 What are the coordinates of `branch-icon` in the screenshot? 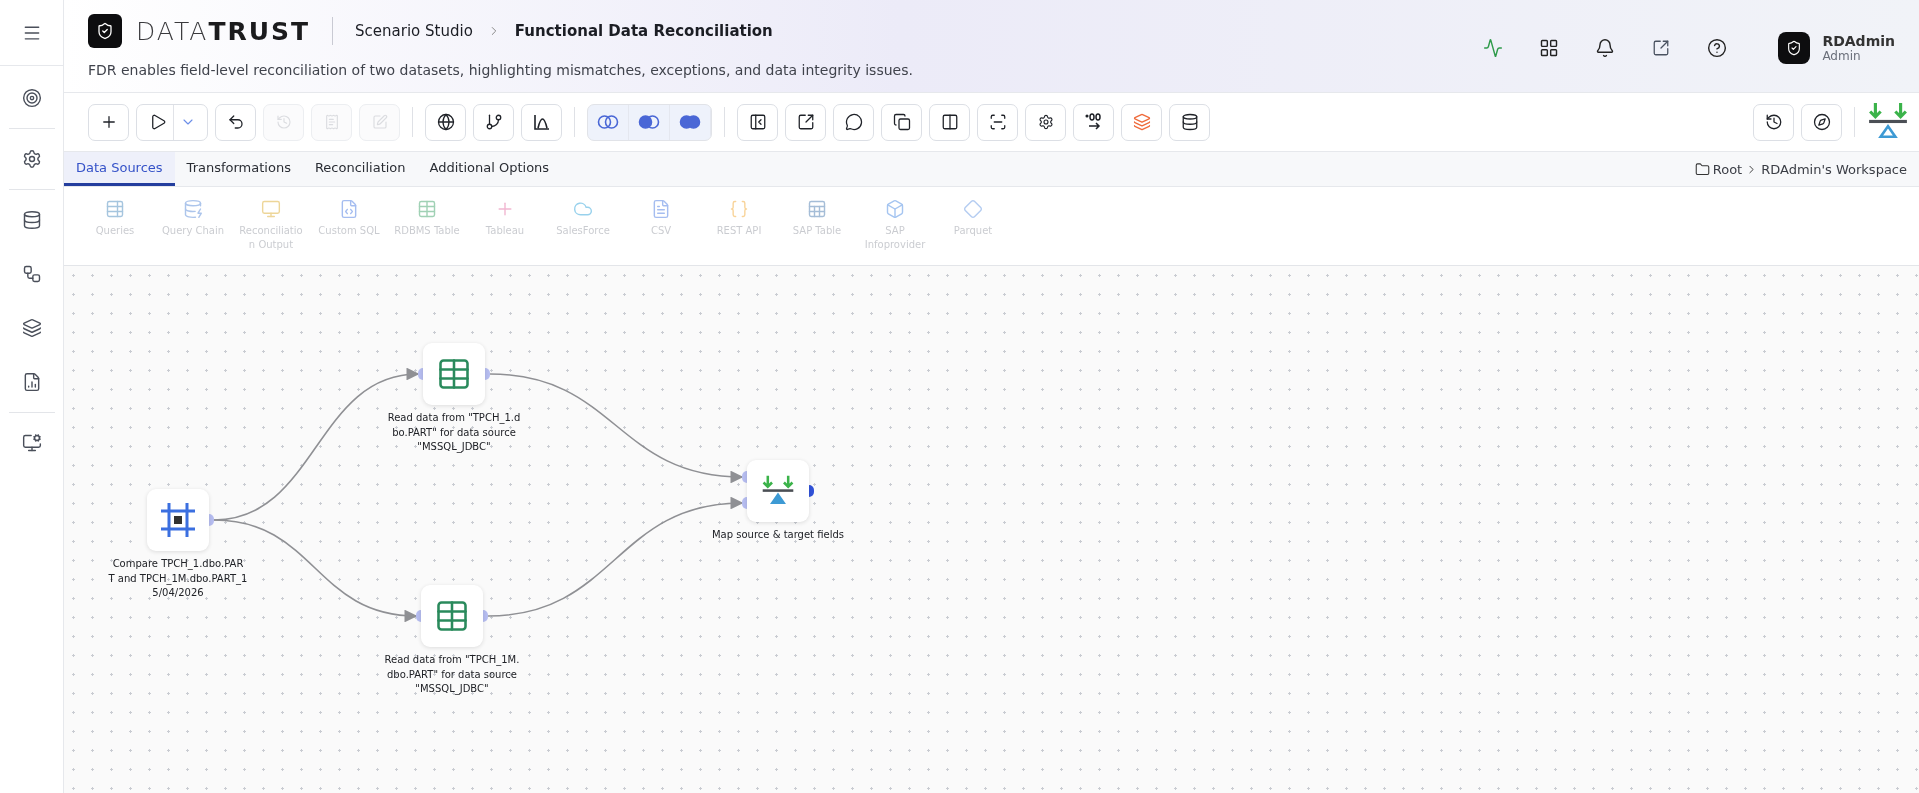 It's located at (493, 122).